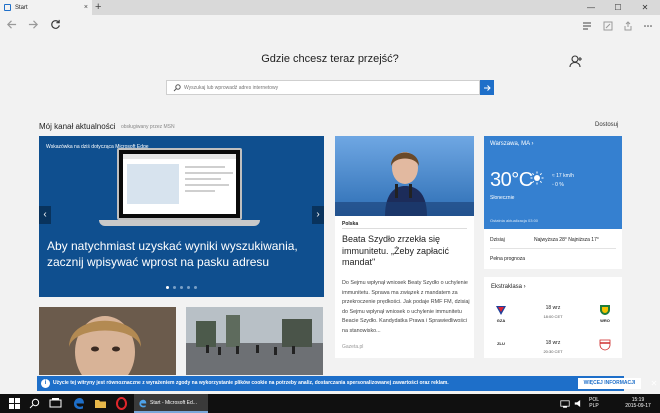 The height and width of the screenshot is (413, 660). What do you see at coordinates (121, 403) in the screenshot?
I see `opera-icon` at bounding box center [121, 403].